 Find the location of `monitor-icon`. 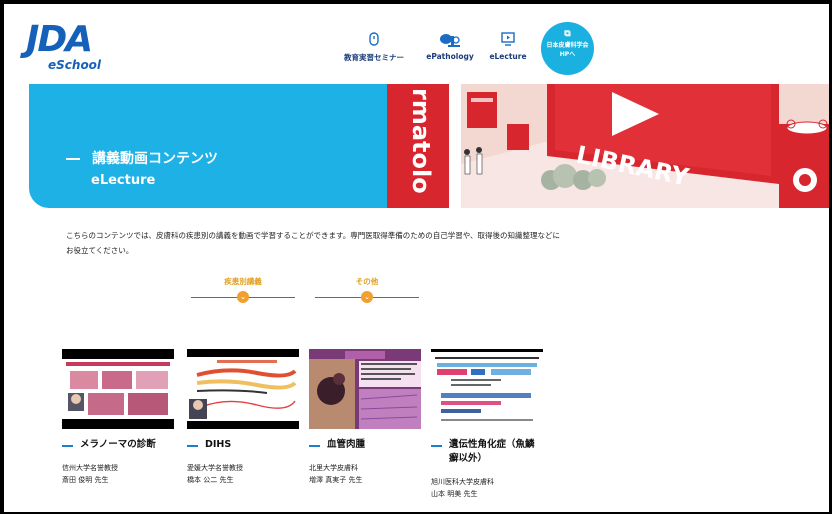

monitor-icon is located at coordinates (508, 40).